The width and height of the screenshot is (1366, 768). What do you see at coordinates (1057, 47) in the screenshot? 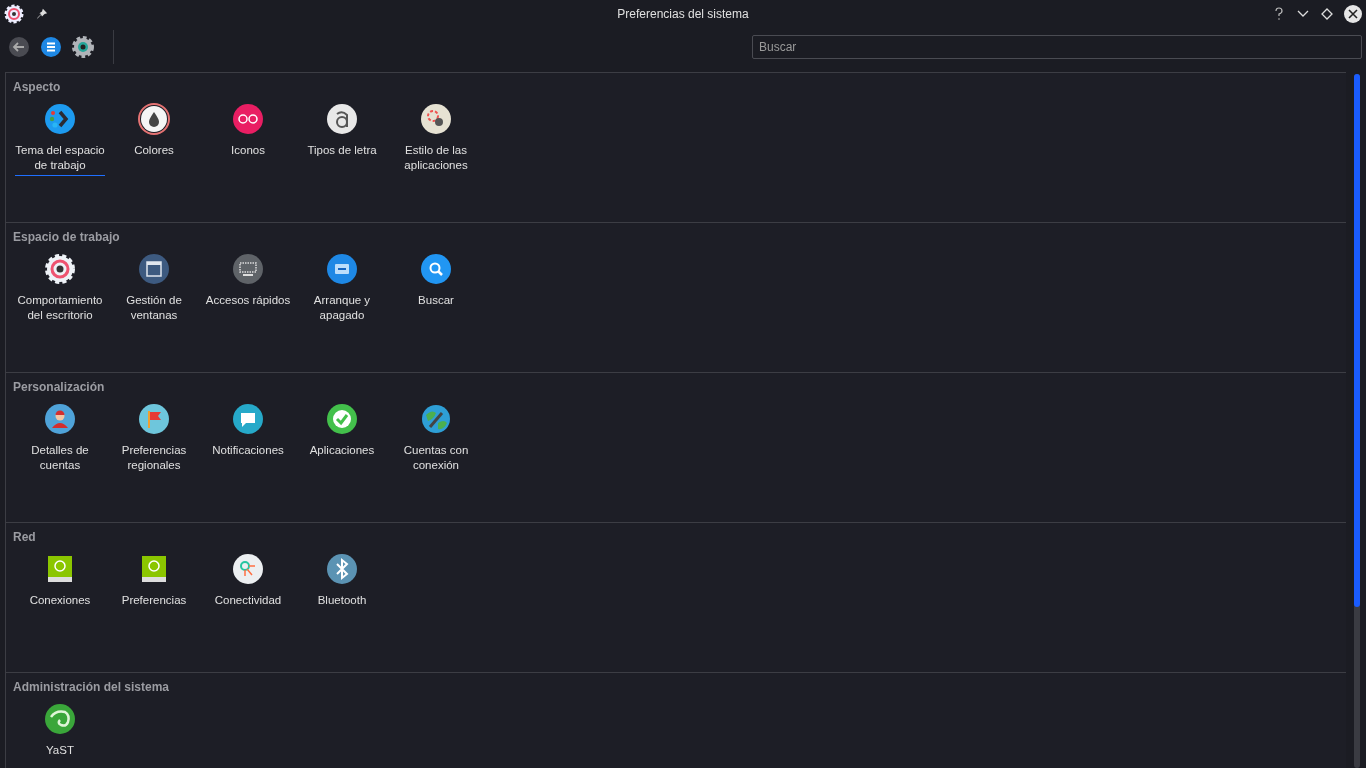
I see `search-field: Buscar` at bounding box center [1057, 47].